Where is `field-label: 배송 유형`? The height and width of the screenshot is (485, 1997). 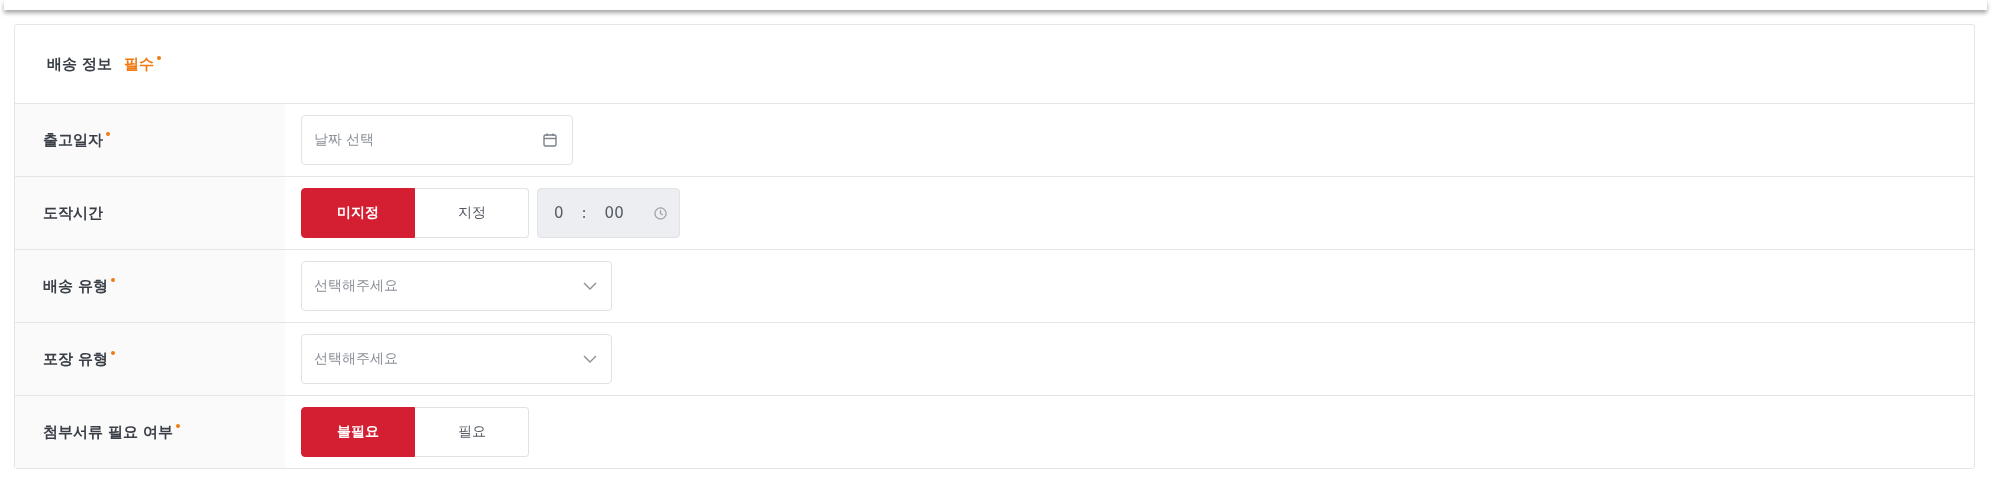 field-label: 배송 유형 is located at coordinates (76, 286).